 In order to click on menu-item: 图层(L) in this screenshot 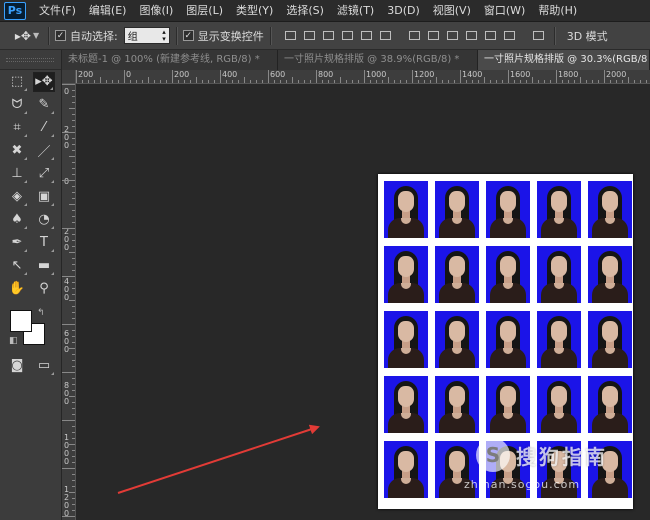, I will do `click(204, 11)`.